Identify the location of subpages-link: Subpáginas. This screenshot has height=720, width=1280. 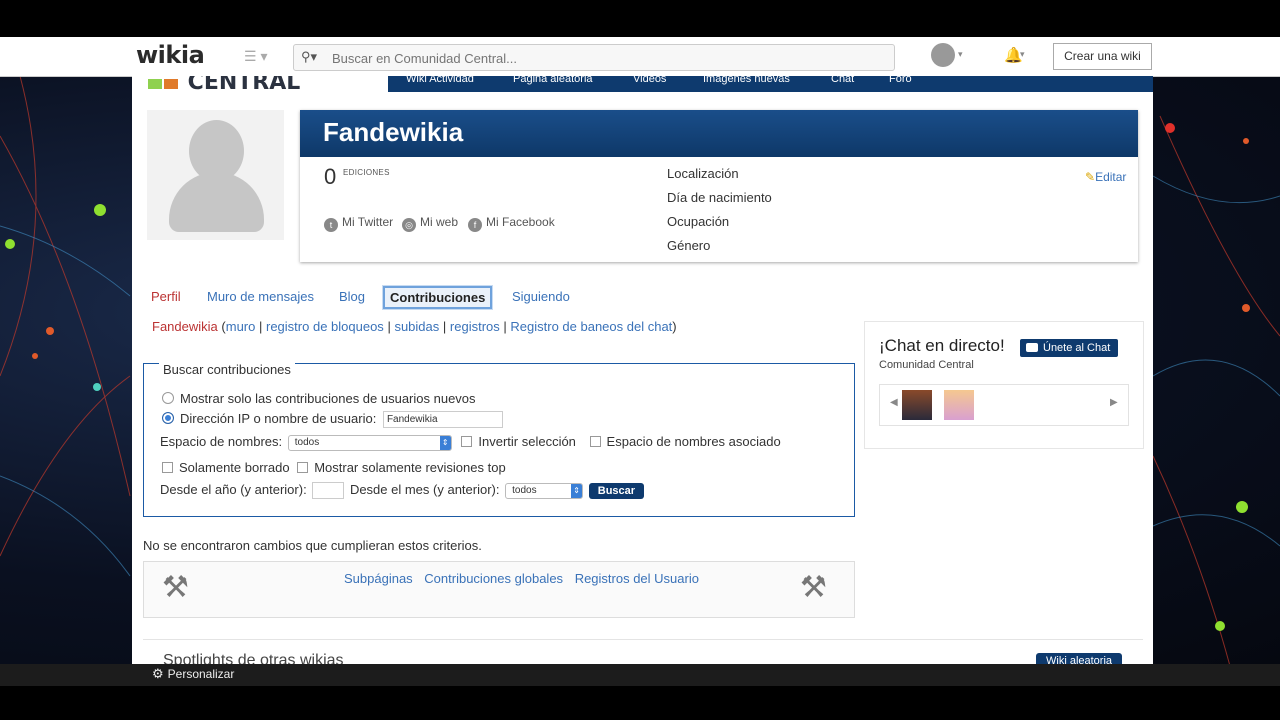
(378, 578).